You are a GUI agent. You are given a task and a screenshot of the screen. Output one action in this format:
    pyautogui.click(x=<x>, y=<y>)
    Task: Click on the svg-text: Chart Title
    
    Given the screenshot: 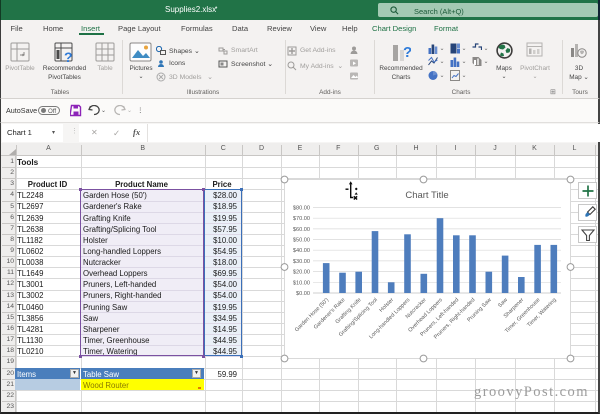 What is the action you would take?
    pyautogui.click(x=426, y=195)
    